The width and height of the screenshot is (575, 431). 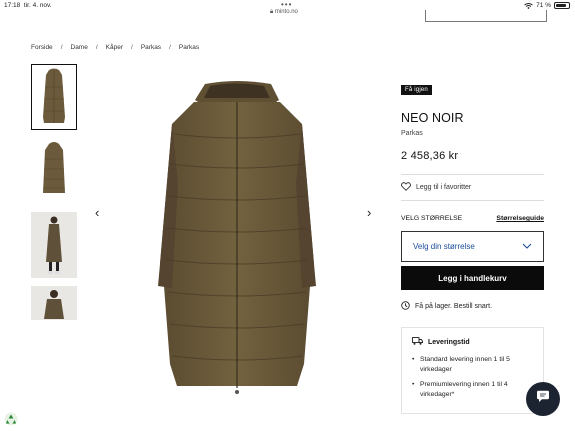 I want to click on chat-icon, so click(x=543, y=399).